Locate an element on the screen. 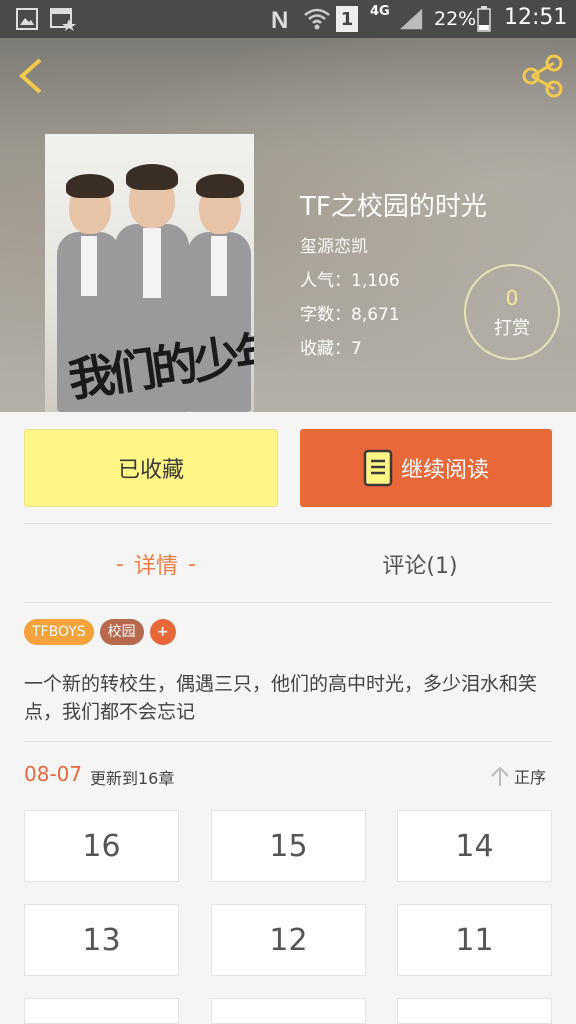 The height and width of the screenshot is (1024, 576). chapter-number: 11 is located at coordinates (474, 940).